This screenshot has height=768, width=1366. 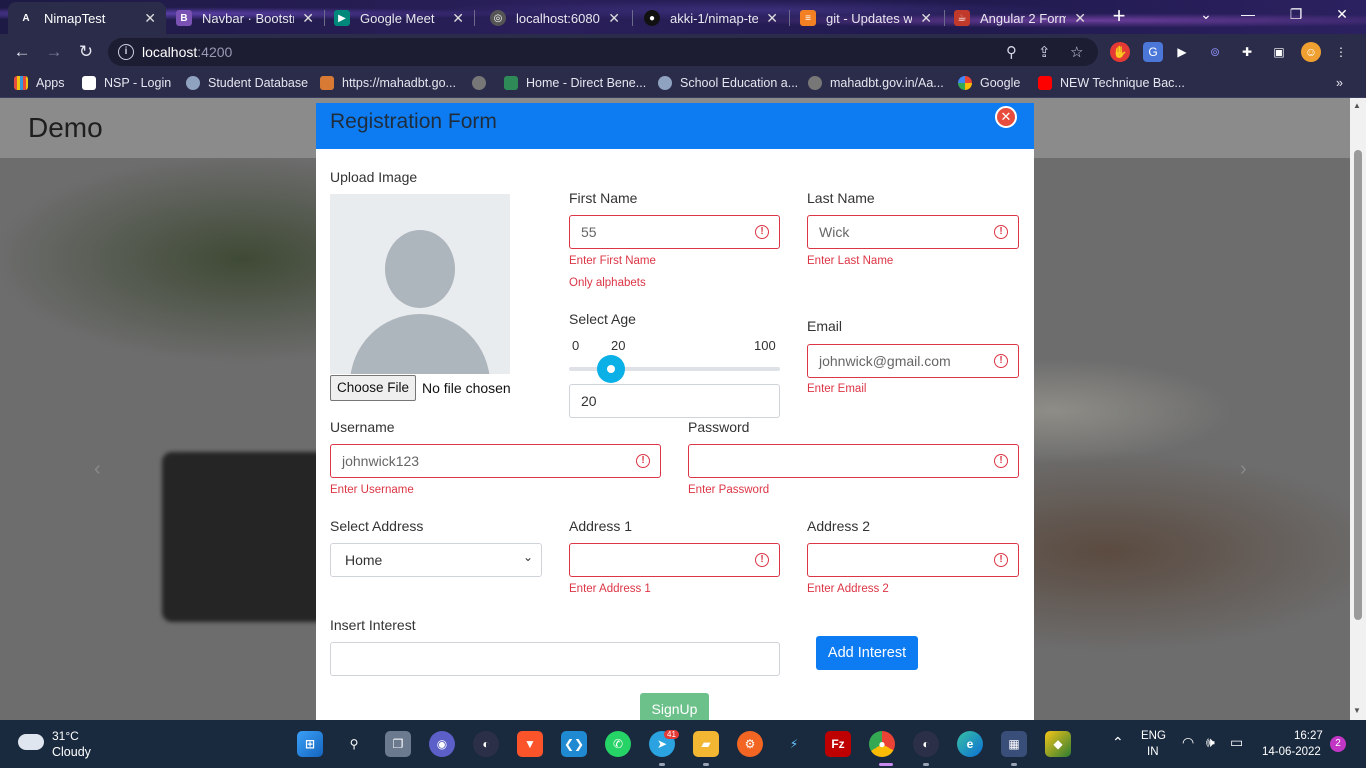 What do you see at coordinates (674, 369) in the screenshot?
I see `age-slider` at bounding box center [674, 369].